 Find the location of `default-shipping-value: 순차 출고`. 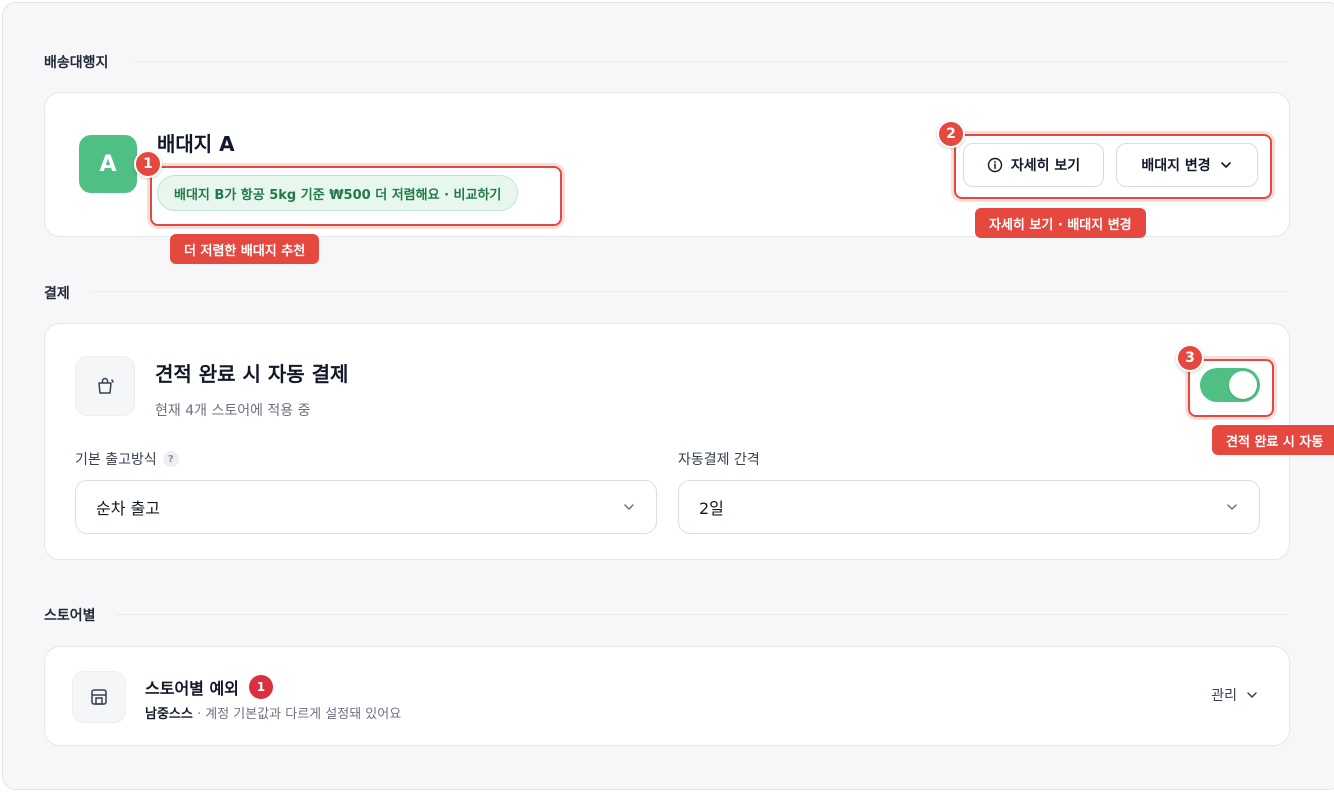

default-shipping-value: 순차 출고 is located at coordinates (128, 508).